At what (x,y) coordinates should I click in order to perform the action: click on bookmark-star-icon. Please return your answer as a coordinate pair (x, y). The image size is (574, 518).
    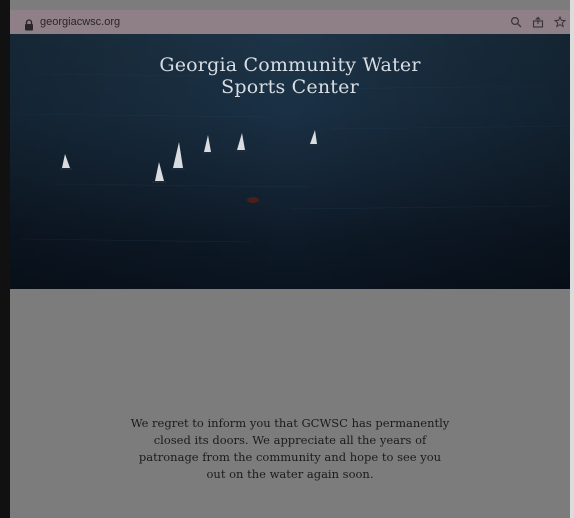
    Looking at the image, I should click on (560, 22).